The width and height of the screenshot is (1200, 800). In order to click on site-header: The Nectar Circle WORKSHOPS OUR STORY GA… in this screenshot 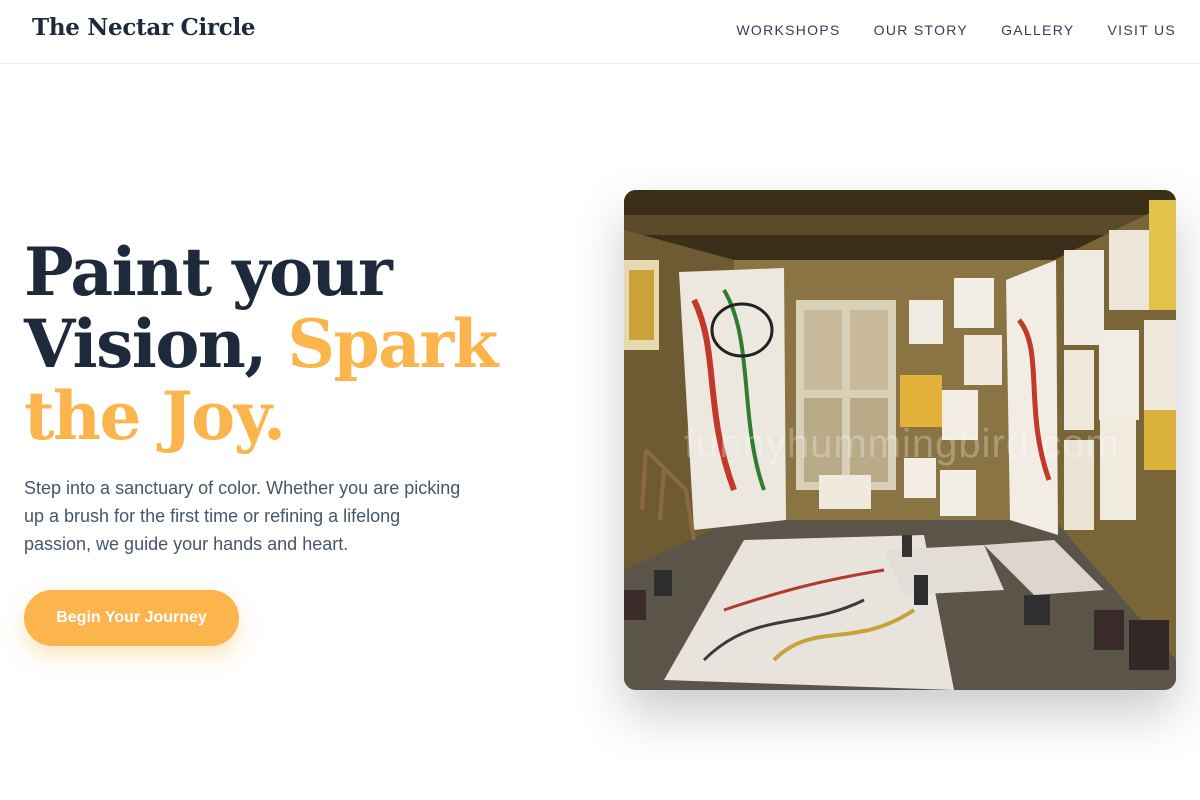, I will do `click(600, 32)`.